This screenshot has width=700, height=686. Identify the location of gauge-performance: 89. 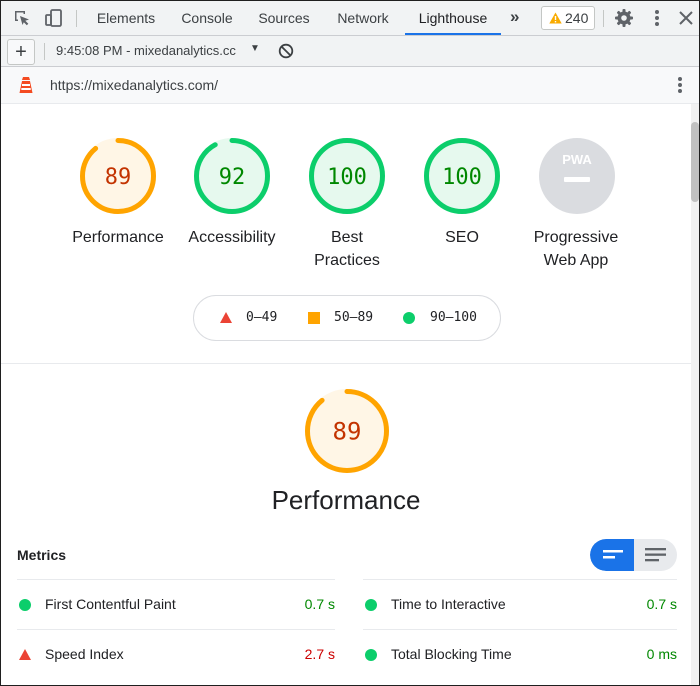
(118, 176).